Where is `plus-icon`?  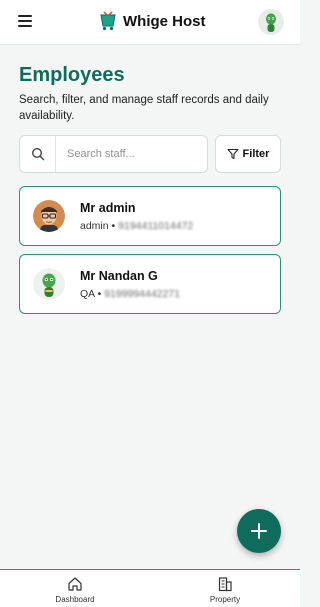
plus-icon is located at coordinates (259, 531).